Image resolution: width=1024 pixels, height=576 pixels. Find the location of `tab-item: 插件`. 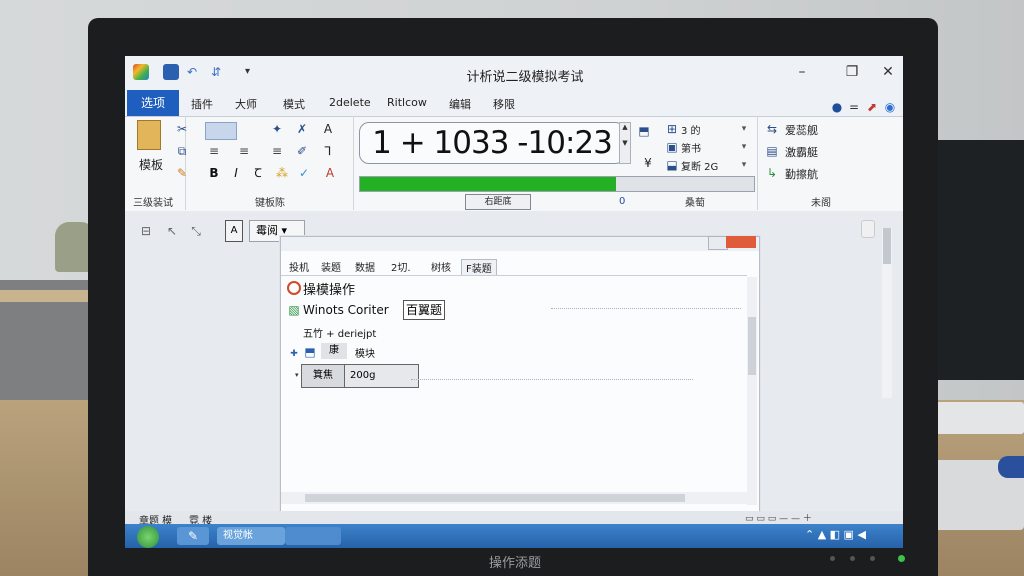

tab-item: 插件 is located at coordinates (202, 104).